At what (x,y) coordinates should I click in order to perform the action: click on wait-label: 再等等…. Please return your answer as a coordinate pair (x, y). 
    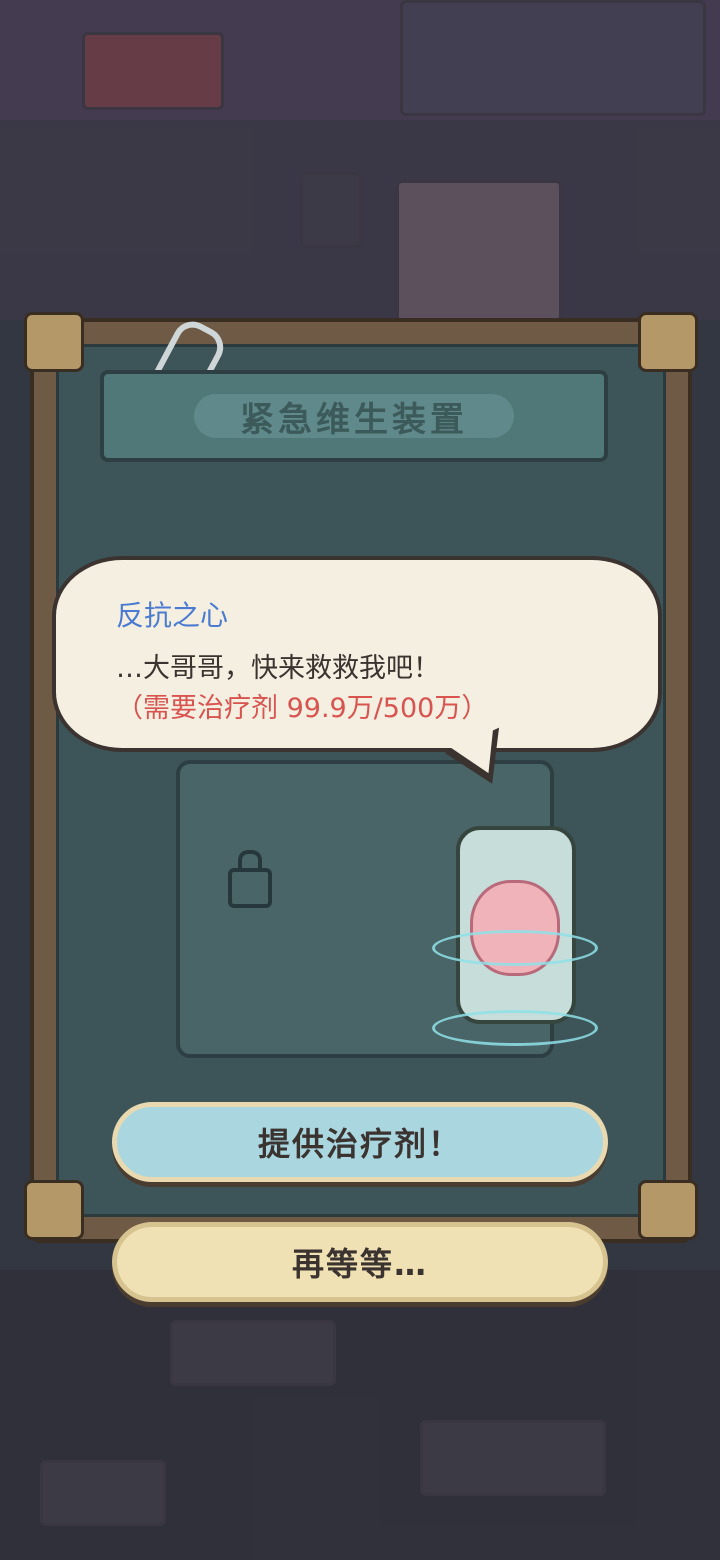
    Looking at the image, I should click on (359, 1264).